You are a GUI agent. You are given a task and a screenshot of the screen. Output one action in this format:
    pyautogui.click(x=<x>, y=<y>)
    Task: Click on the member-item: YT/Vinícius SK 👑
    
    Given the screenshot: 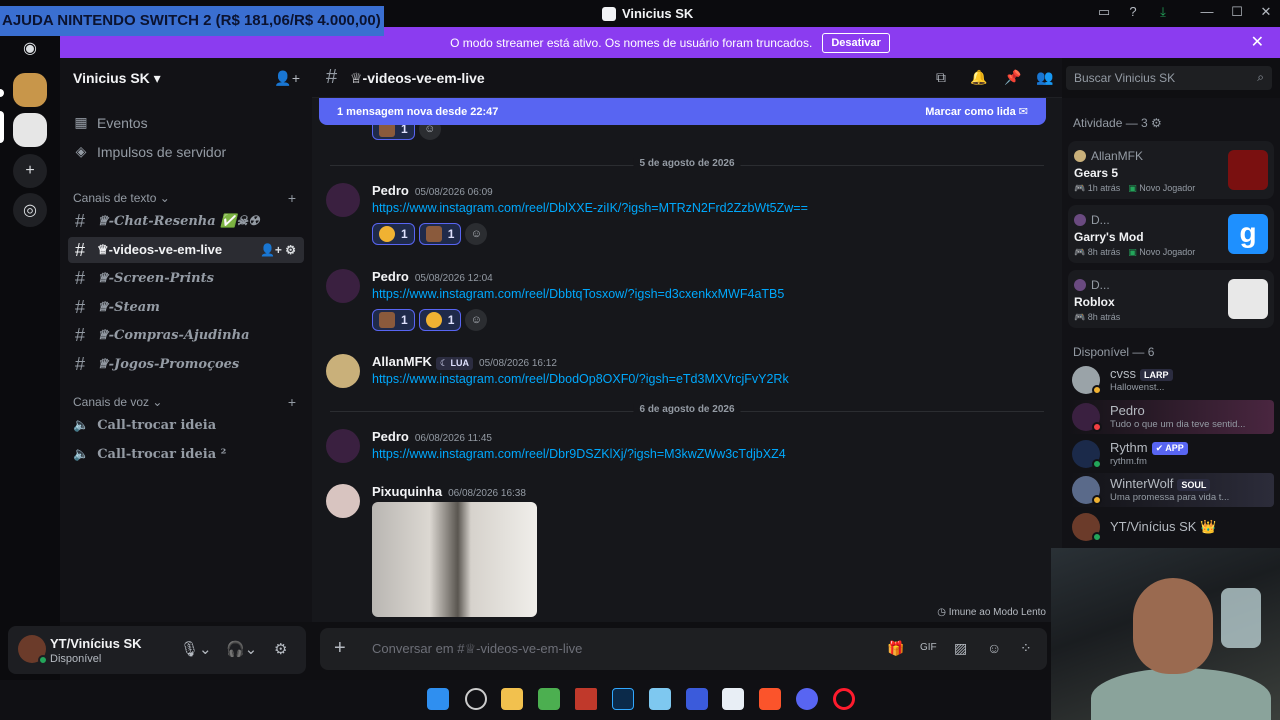 What is the action you would take?
    pyautogui.click(x=1171, y=527)
    